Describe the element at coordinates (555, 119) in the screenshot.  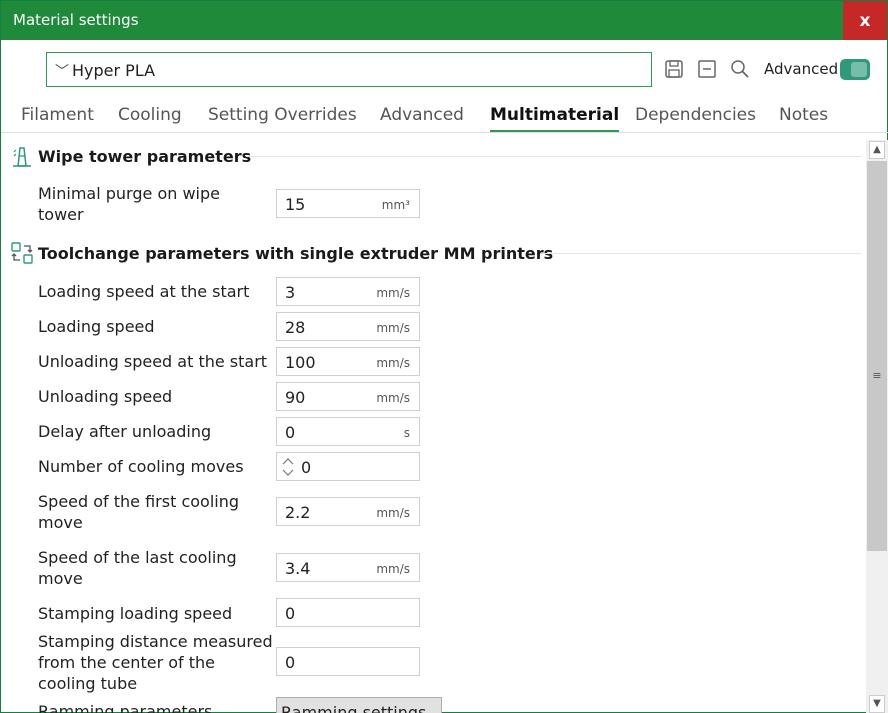
I see `tab-multimaterial: Multimaterial` at that location.